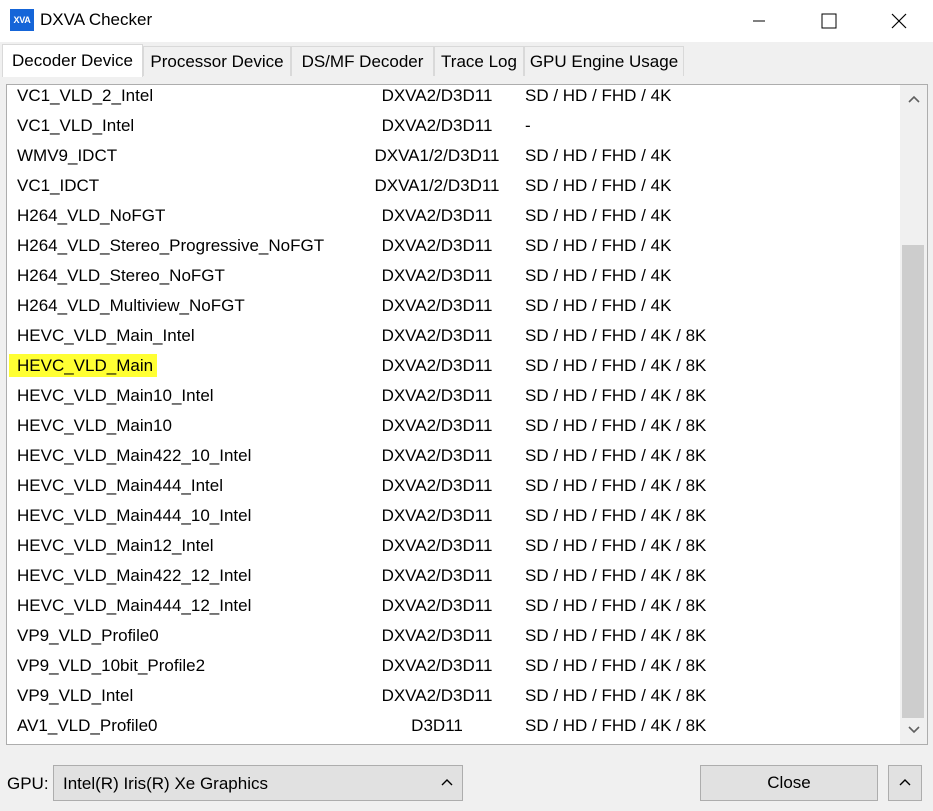  I want to click on decoder-name: H264_VLD_Stereo_NoFGT, so click(121, 276).